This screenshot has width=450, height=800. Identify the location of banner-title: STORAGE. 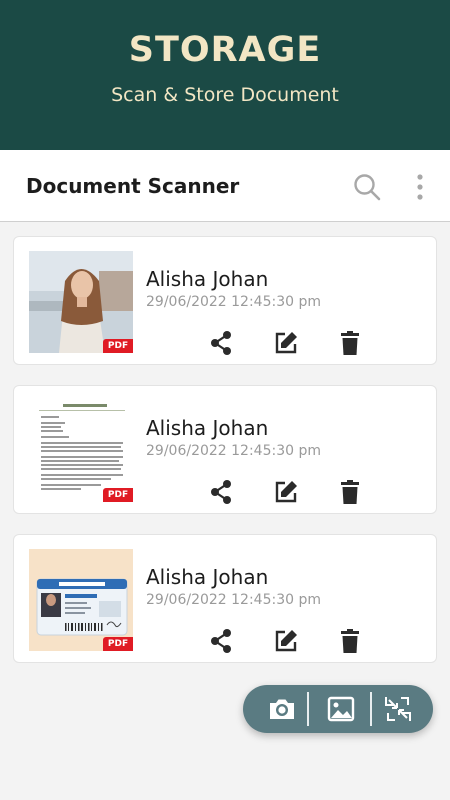
(225, 50).